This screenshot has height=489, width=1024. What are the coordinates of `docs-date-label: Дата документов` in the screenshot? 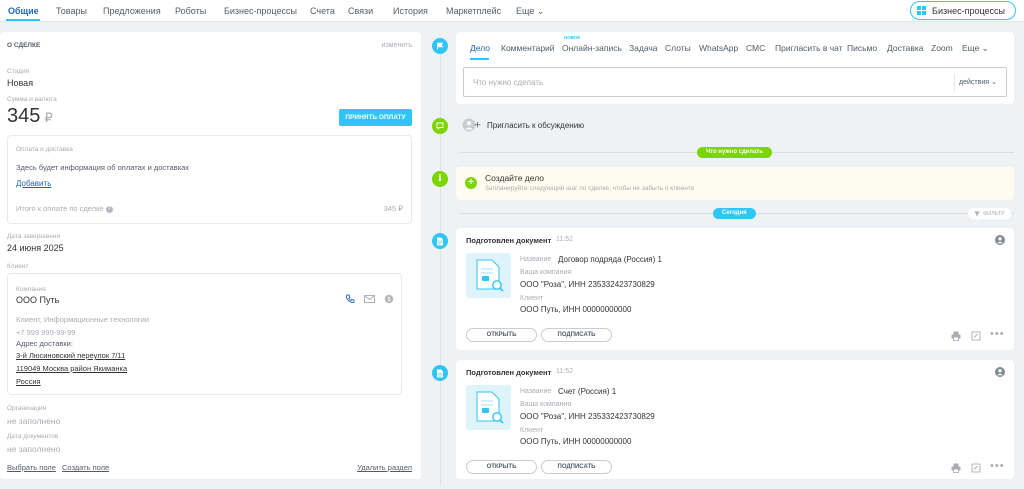 It's located at (33, 436).